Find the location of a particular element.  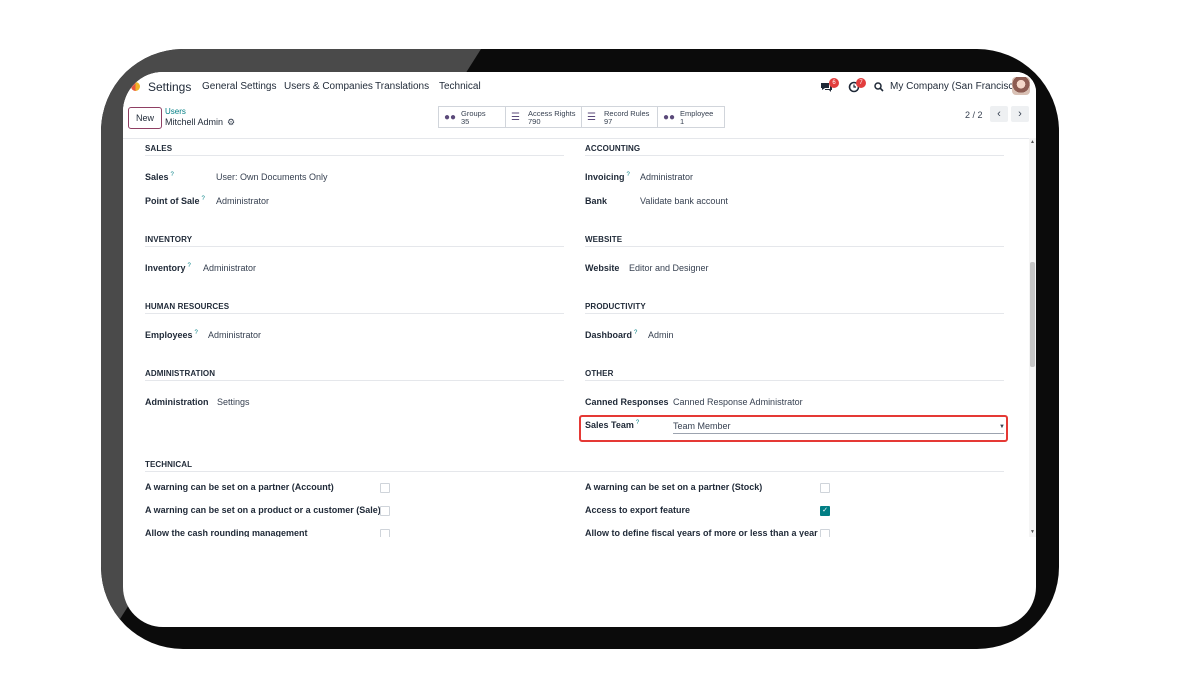

field-value-employees: Administrator is located at coordinates (234, 335).